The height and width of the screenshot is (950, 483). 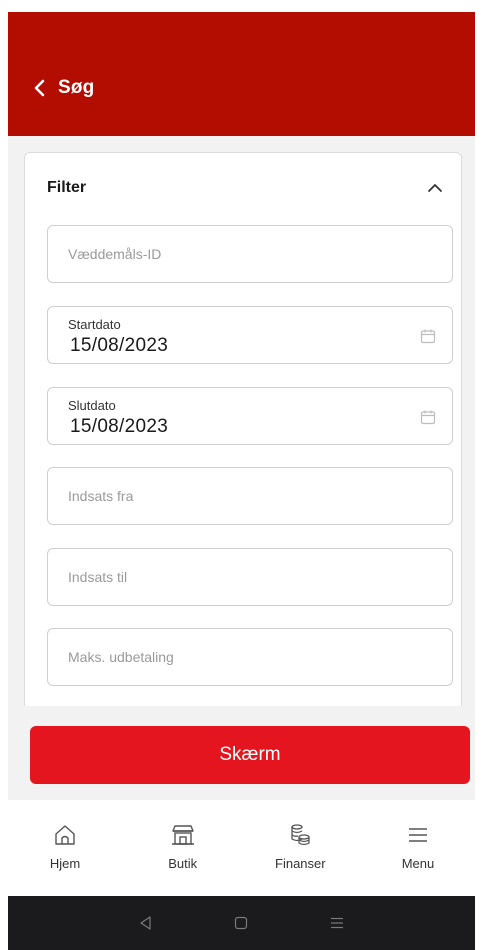 I want to click on stake-to-input, so click(x=250, y=577).